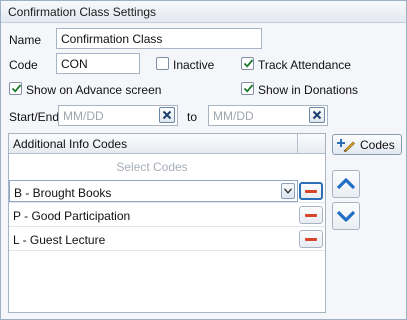 The width and height of the screenshot is (407, 320). What do you see at coordinates (25, 40) in the screenshot?
I see `name-label: Name` at bounding box center [25, 40].